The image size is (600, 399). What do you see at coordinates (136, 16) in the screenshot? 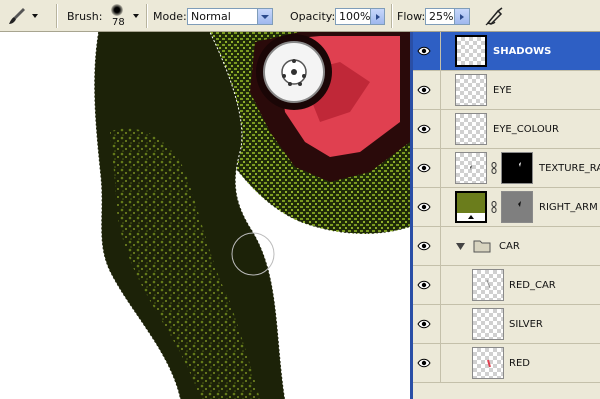
I see `brush-picker-arrow-icon` at bounding box center [136, 16].